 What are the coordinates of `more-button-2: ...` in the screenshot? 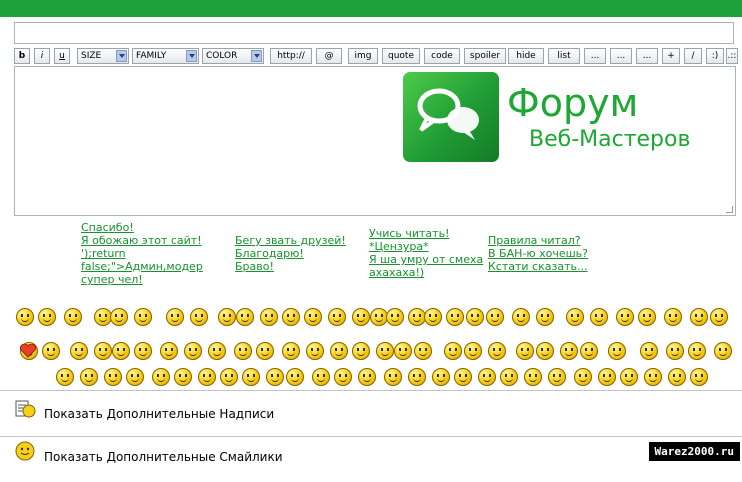 It's located at (621, 56).